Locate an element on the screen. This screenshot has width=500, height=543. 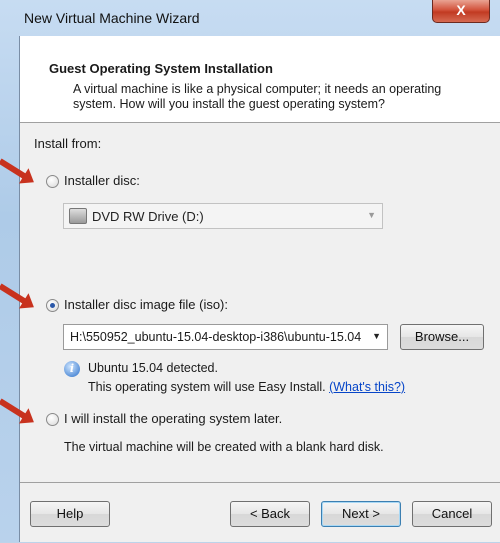
disc-drive-select: DVD RW Drive (D:) ▼ is located at coordinates (223, 216).